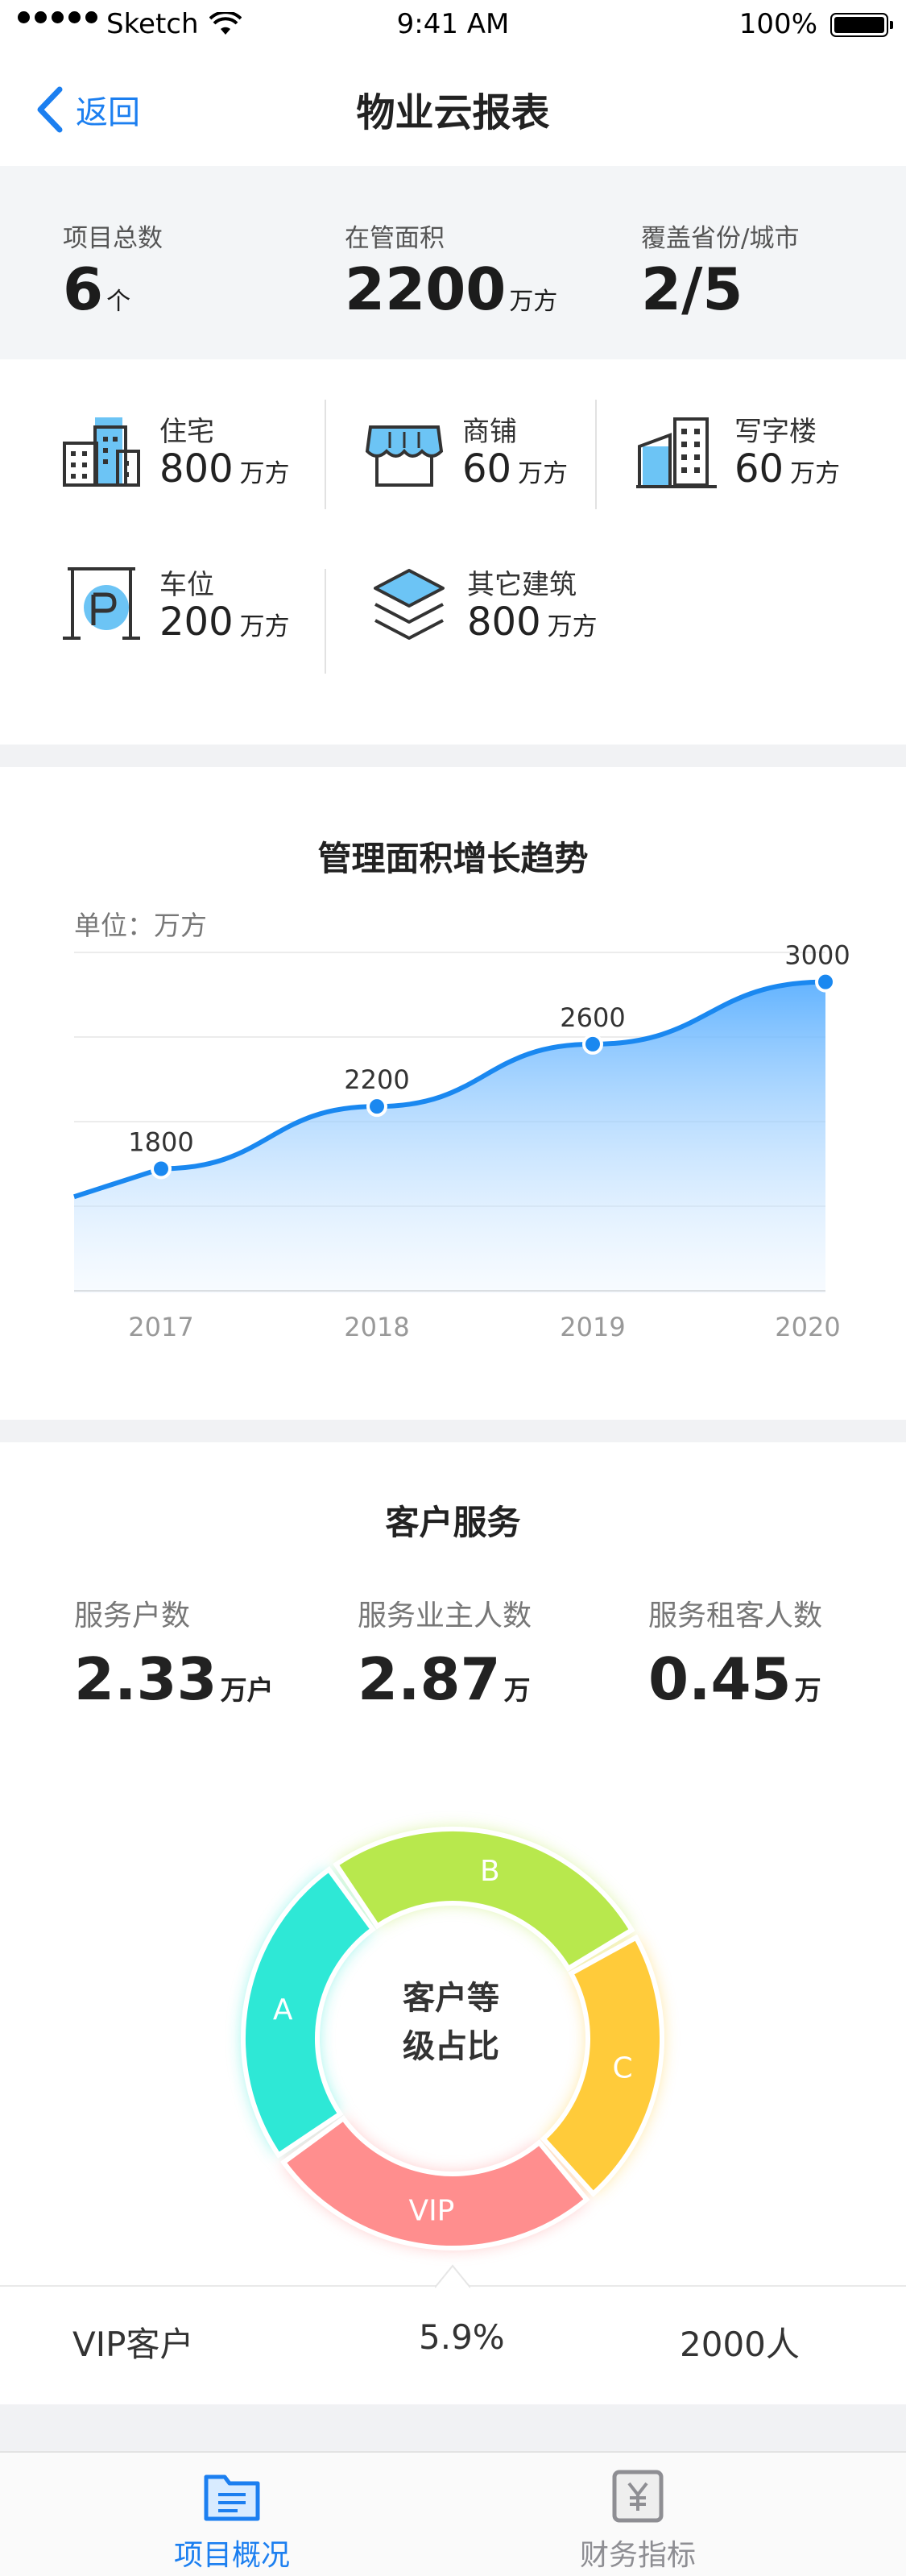 This screenshot has height=2576, width=906. What do you see at coordinates (231, 2555) in the screenshot?
I see `tab-label: 项目概况` at bounding box center [231, 2555].